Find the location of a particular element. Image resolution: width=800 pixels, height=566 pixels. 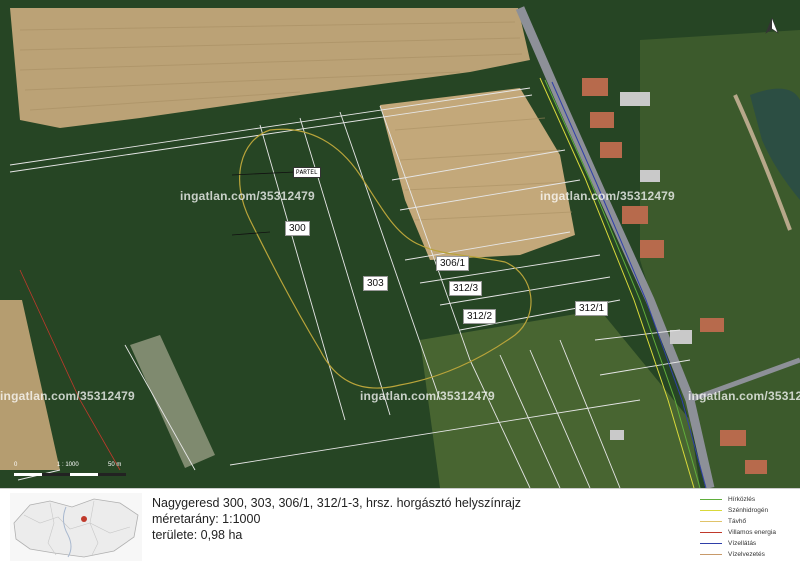

legend-label: Villamos energia is located at coordinates (752, 532).